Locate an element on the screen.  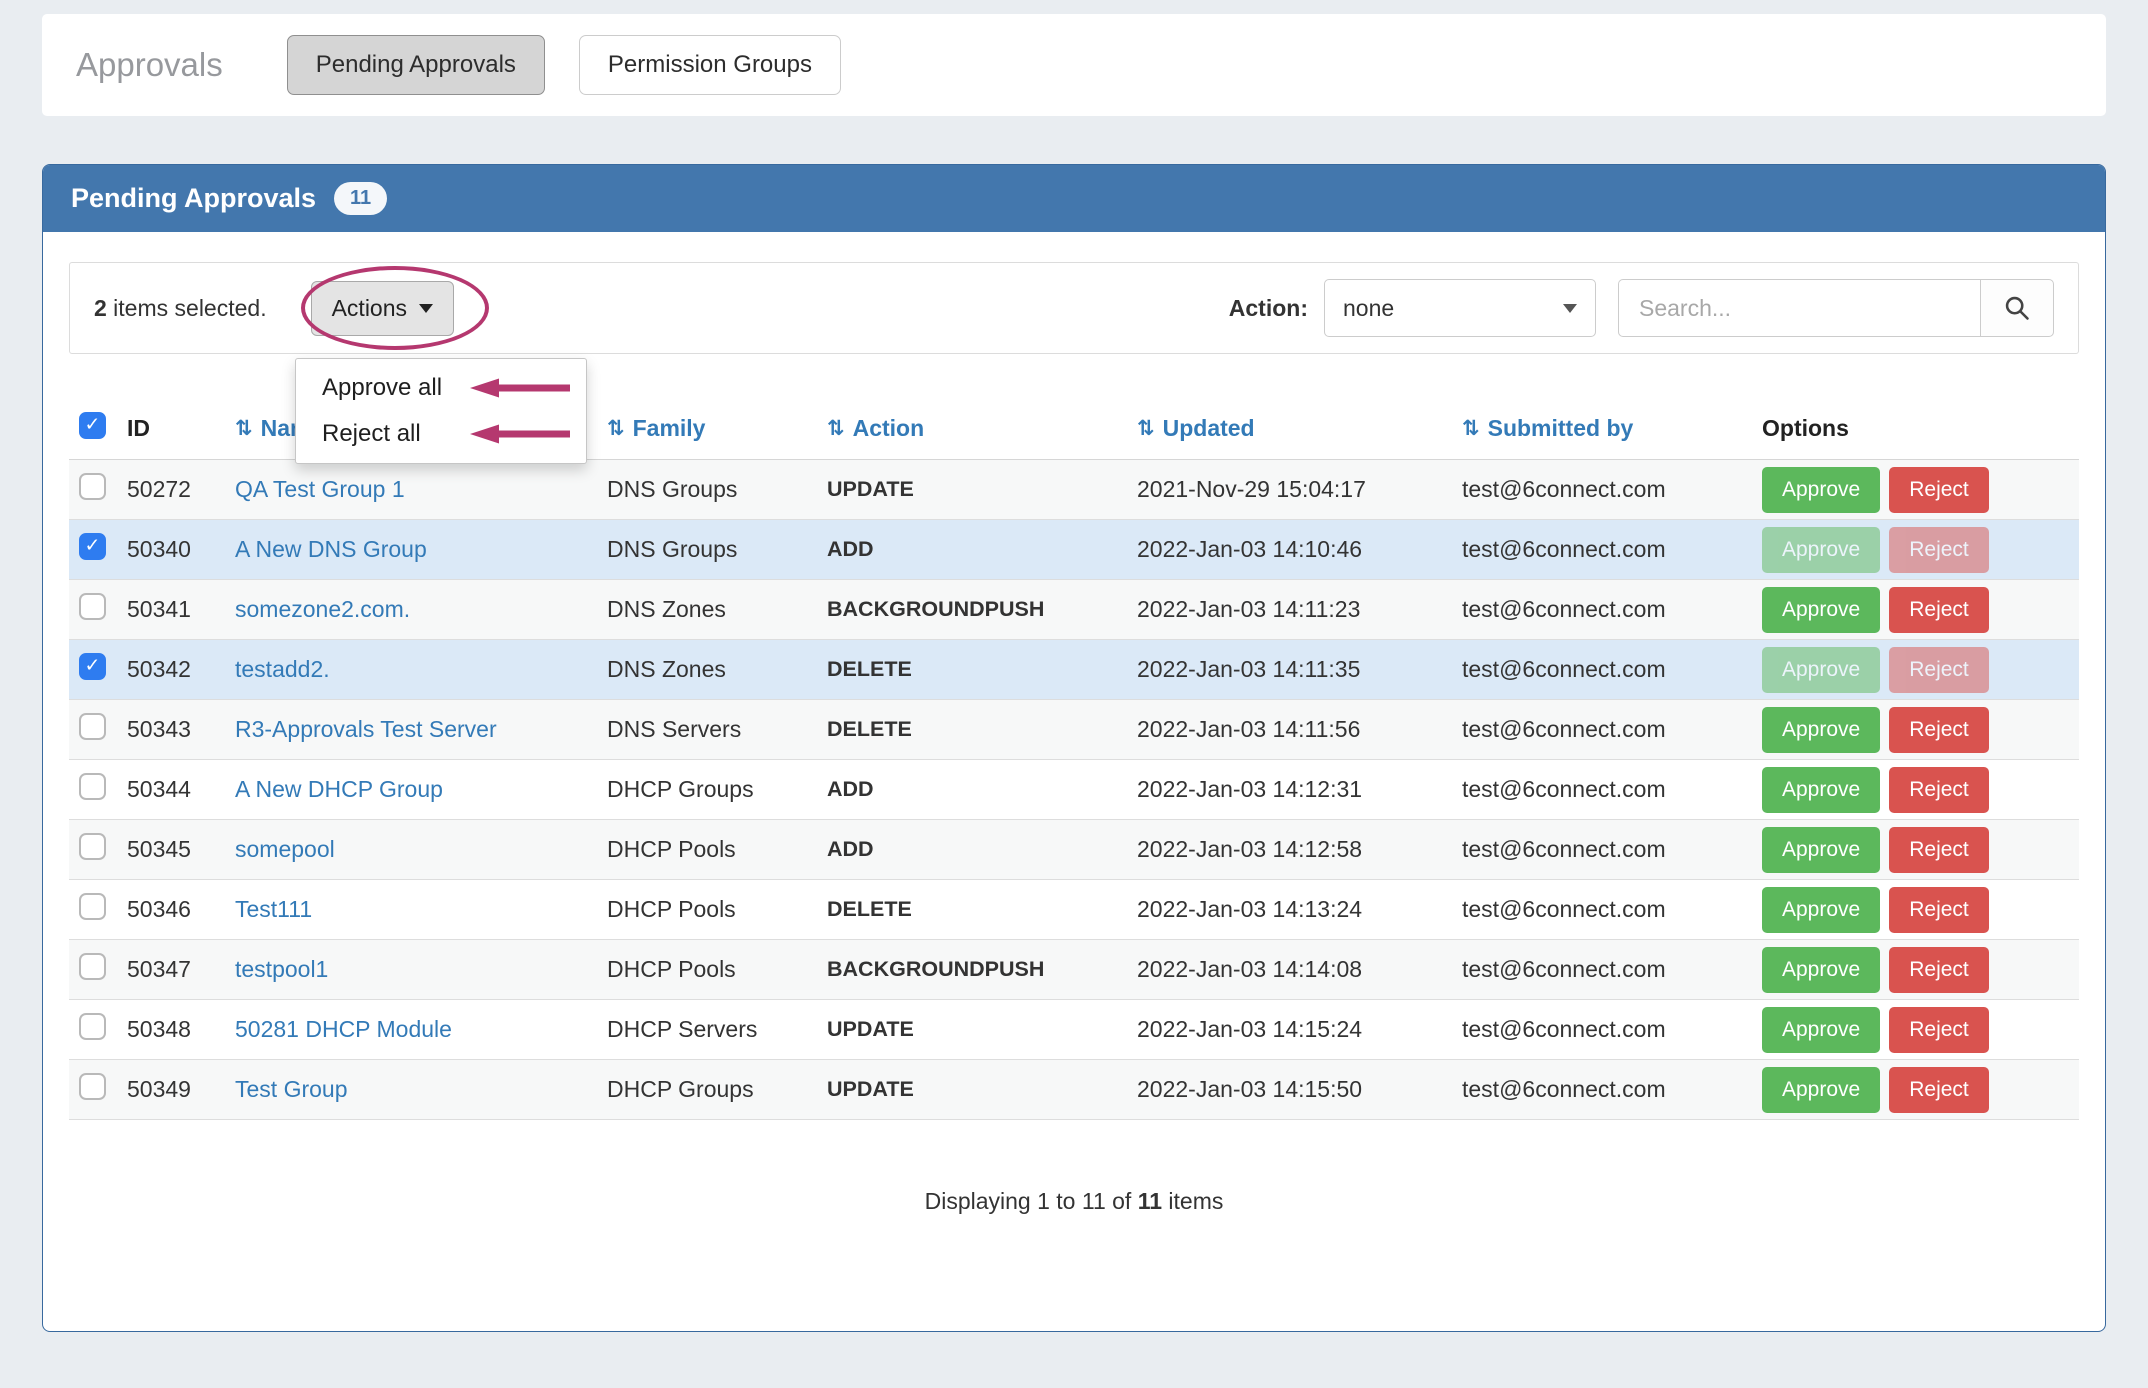
selected-count-text: 2 items selected. is located at coordinates (180, 308).